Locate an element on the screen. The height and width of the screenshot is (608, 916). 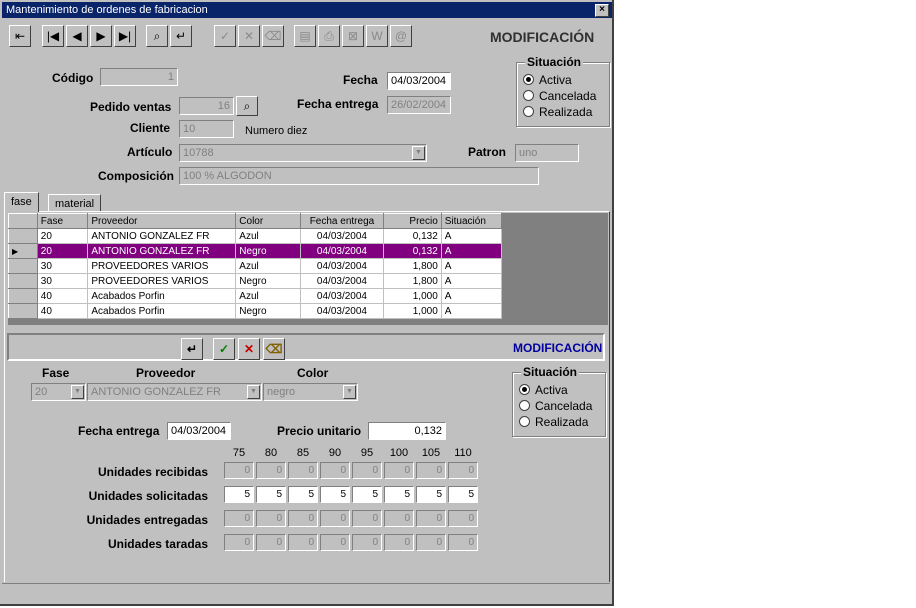
detail-fase-select: 20 ▼ is located at coordinates (58, 392).